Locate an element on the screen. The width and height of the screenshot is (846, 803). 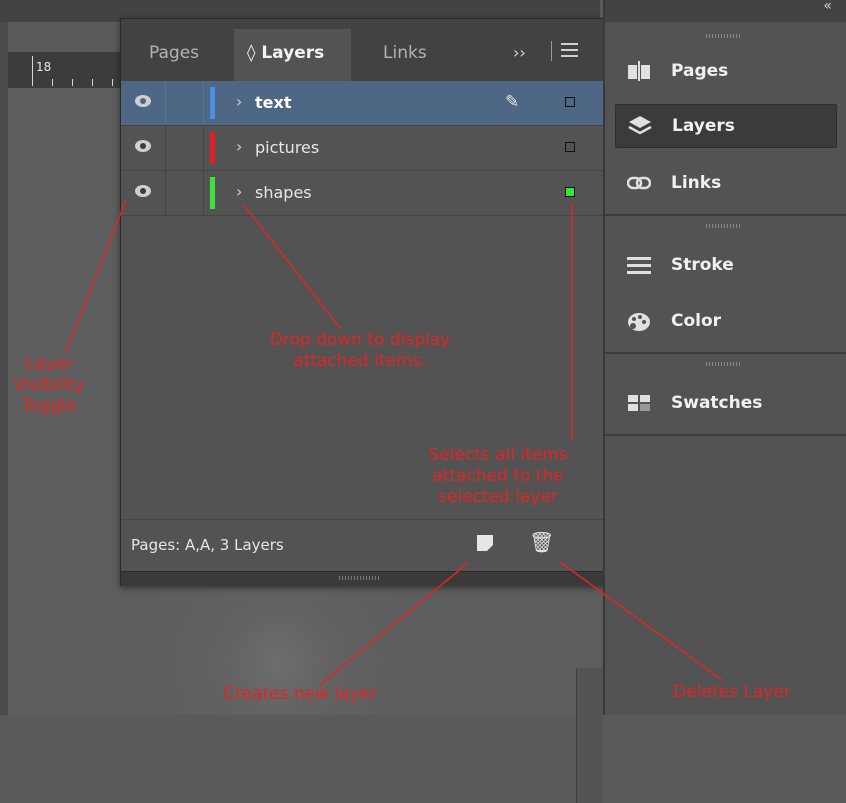
annotation-visibility-toggle: Layer Visibility Toggle is located at coordinates (49, 385).